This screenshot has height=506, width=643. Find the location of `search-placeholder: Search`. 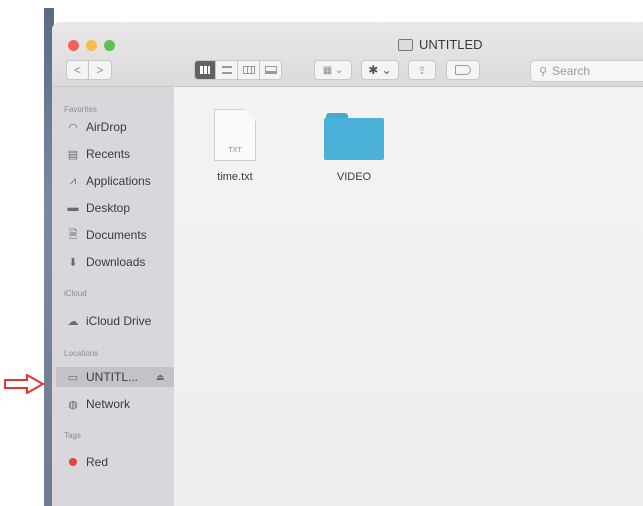

search-placeholder: Search is located at coordinates (571, 71).